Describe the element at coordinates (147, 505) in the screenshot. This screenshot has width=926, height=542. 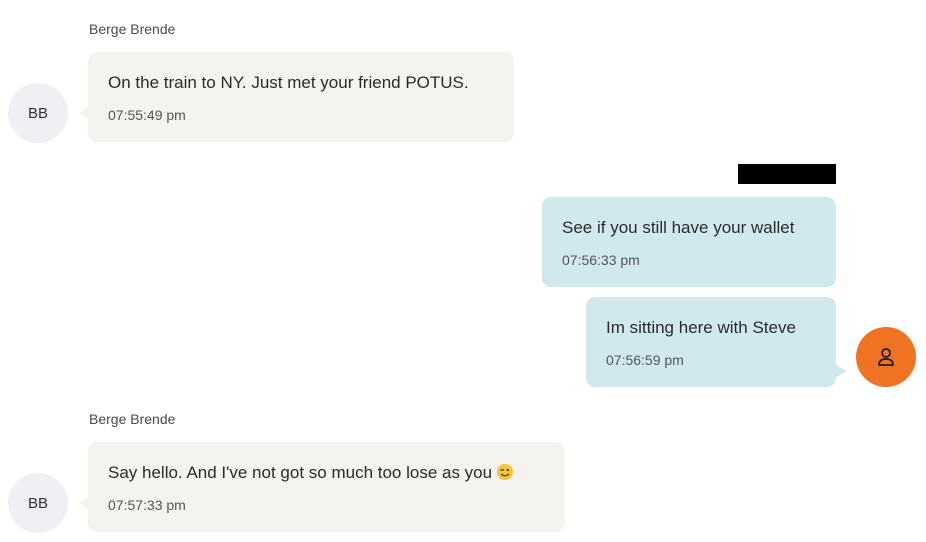
I see `message-timestamp: 07:57:33 pm` at that location.